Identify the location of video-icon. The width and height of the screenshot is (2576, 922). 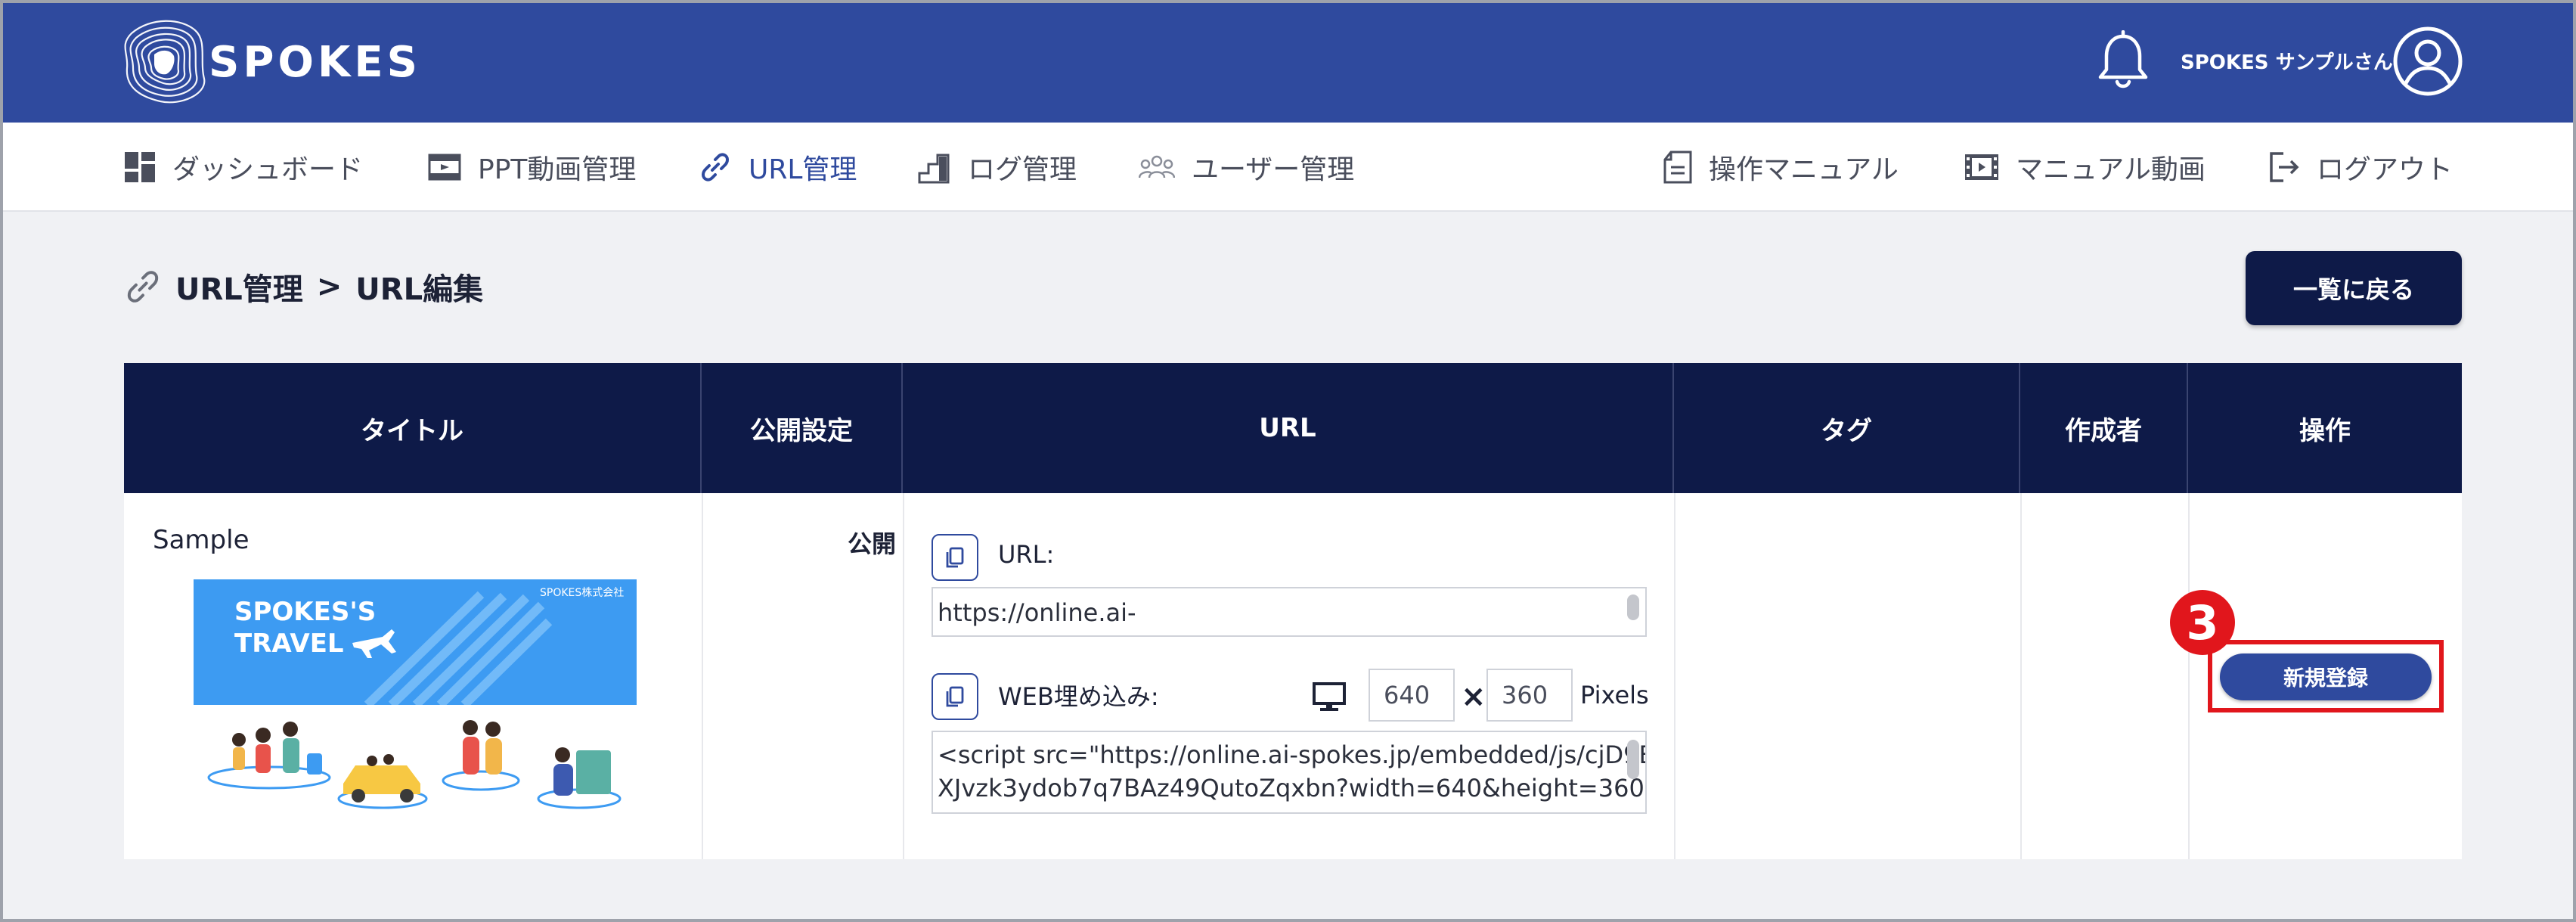
(1981, 167).